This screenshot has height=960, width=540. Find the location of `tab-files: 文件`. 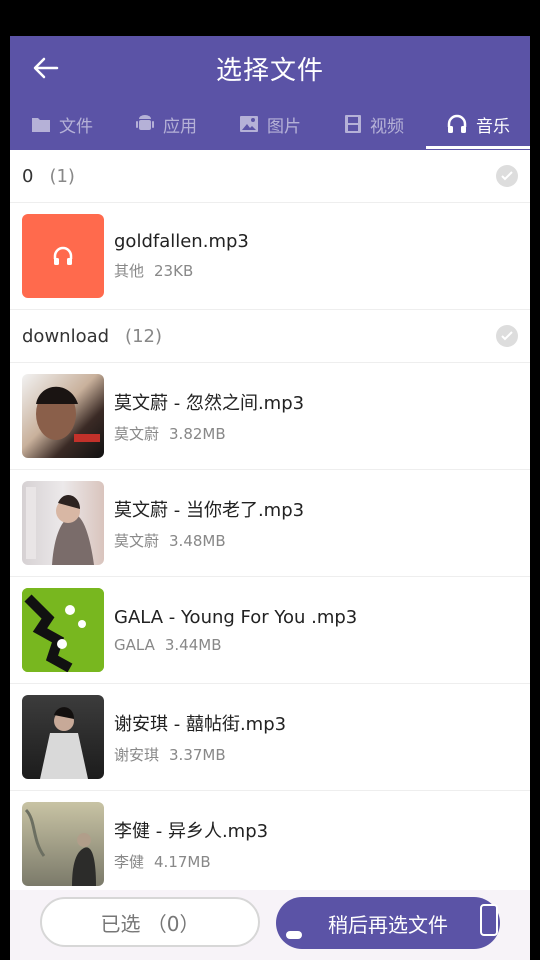

tab-files: 文件 is located at coordinates (62, 124).